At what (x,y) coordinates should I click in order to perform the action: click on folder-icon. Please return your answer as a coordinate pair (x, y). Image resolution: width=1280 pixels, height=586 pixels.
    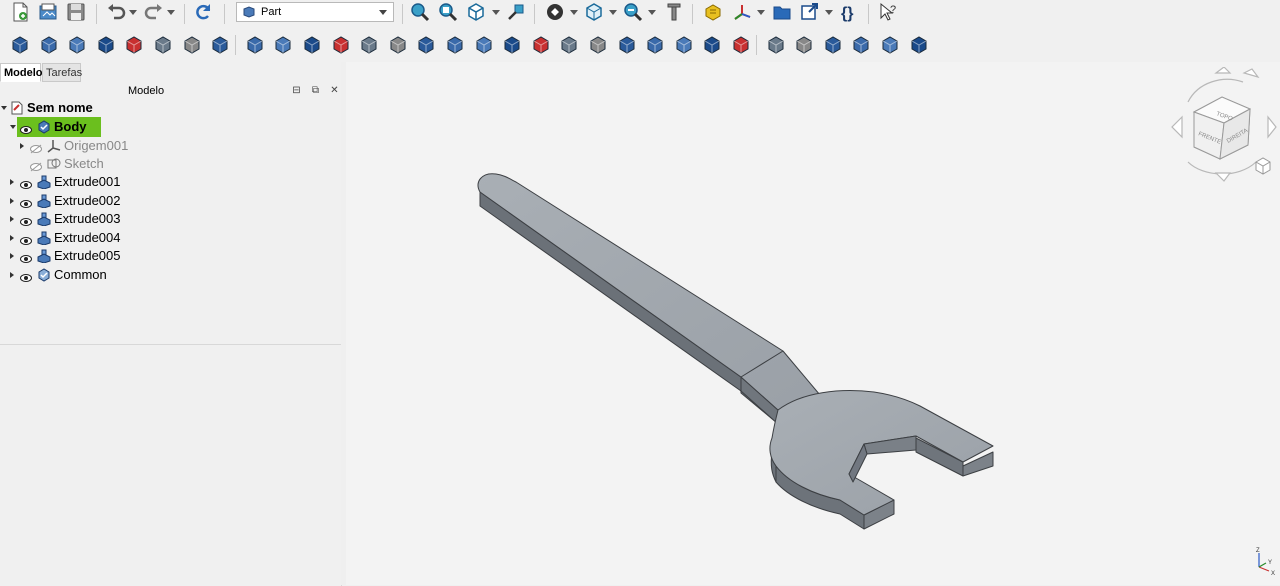
    Looking at the image, I should click on (782, 12).